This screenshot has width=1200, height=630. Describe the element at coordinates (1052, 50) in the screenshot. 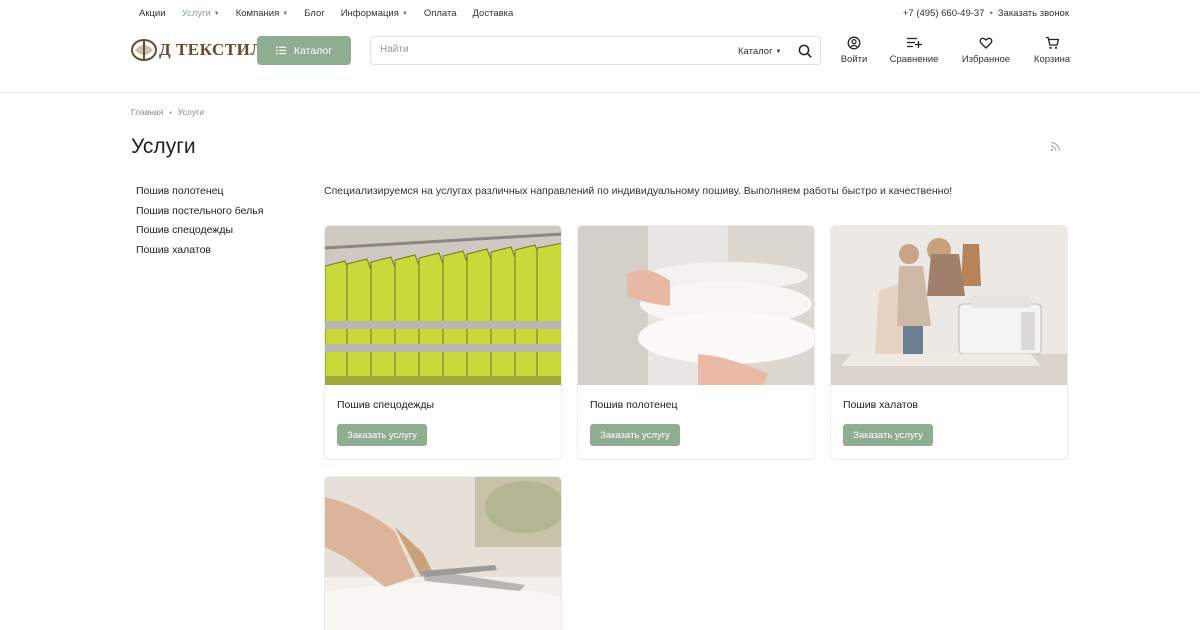

I see `cart-button: Корзина` at that location.